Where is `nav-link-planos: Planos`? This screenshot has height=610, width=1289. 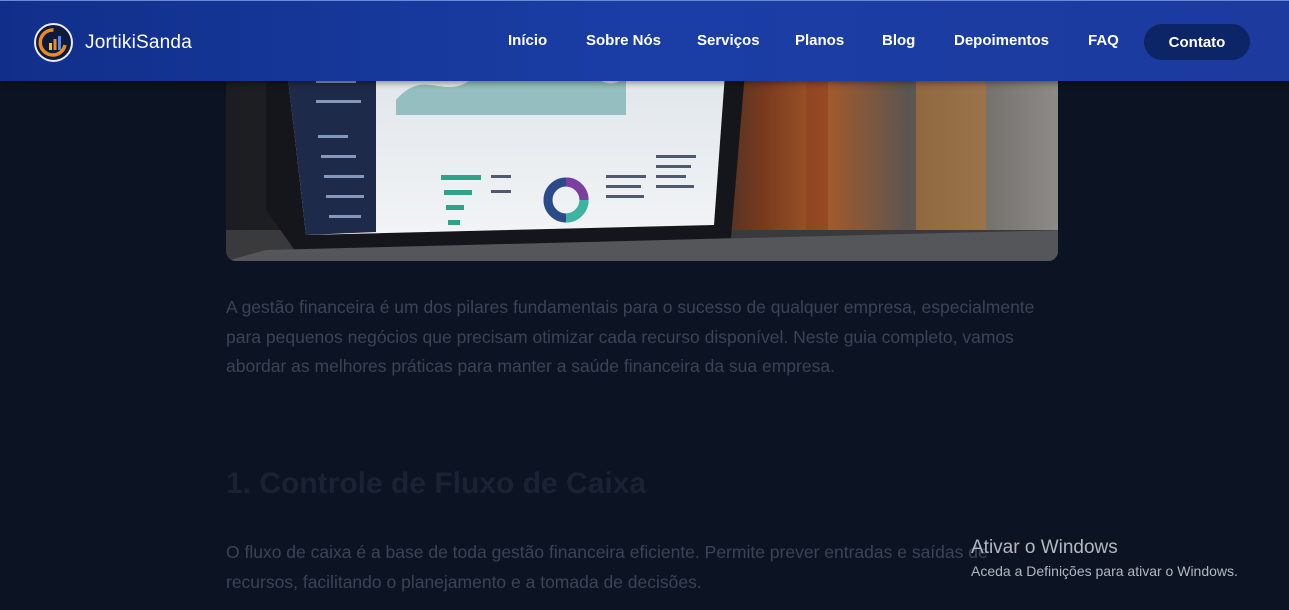
nav-link-planos: Planos is located at coordinates (819, 40).